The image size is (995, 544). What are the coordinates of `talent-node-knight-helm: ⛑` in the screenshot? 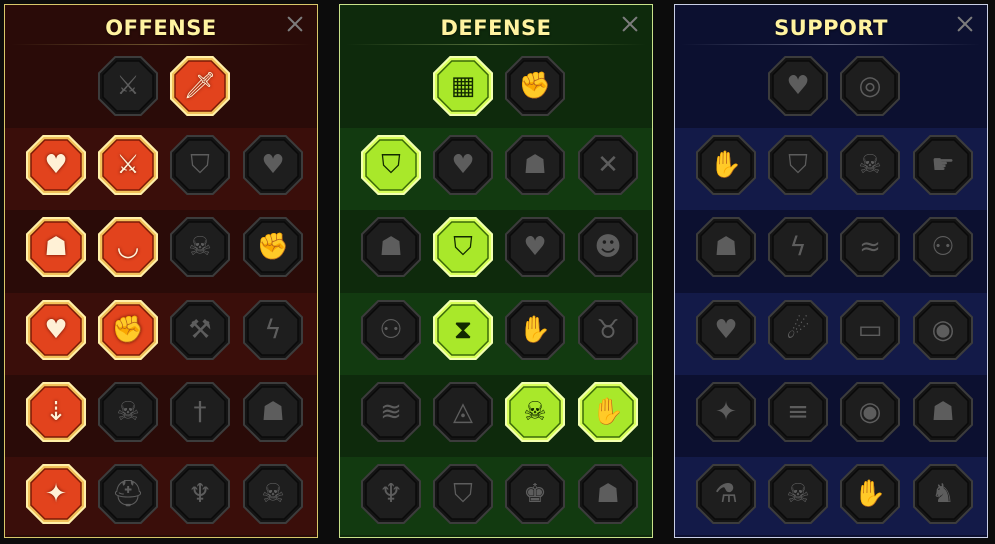 It's located at (128, 494).